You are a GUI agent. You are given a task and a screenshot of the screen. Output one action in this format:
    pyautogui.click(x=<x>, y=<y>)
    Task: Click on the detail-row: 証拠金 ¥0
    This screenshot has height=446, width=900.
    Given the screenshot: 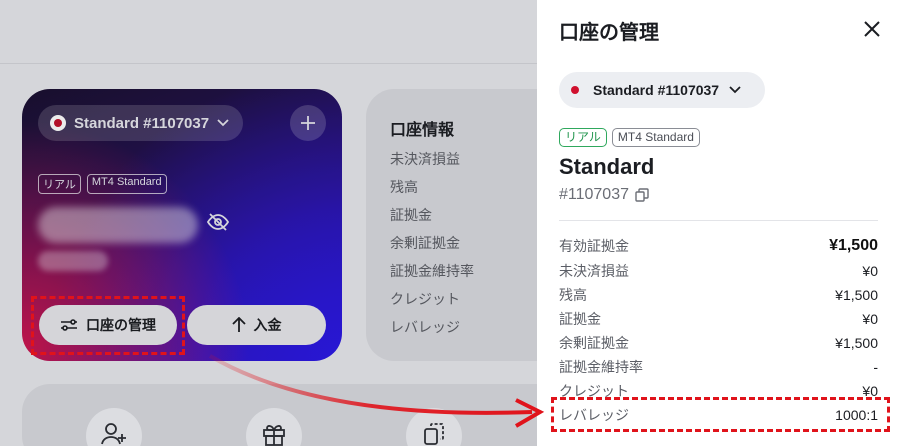 What is the action you would take?
    pyautogui.click(x=718, y=319)
    